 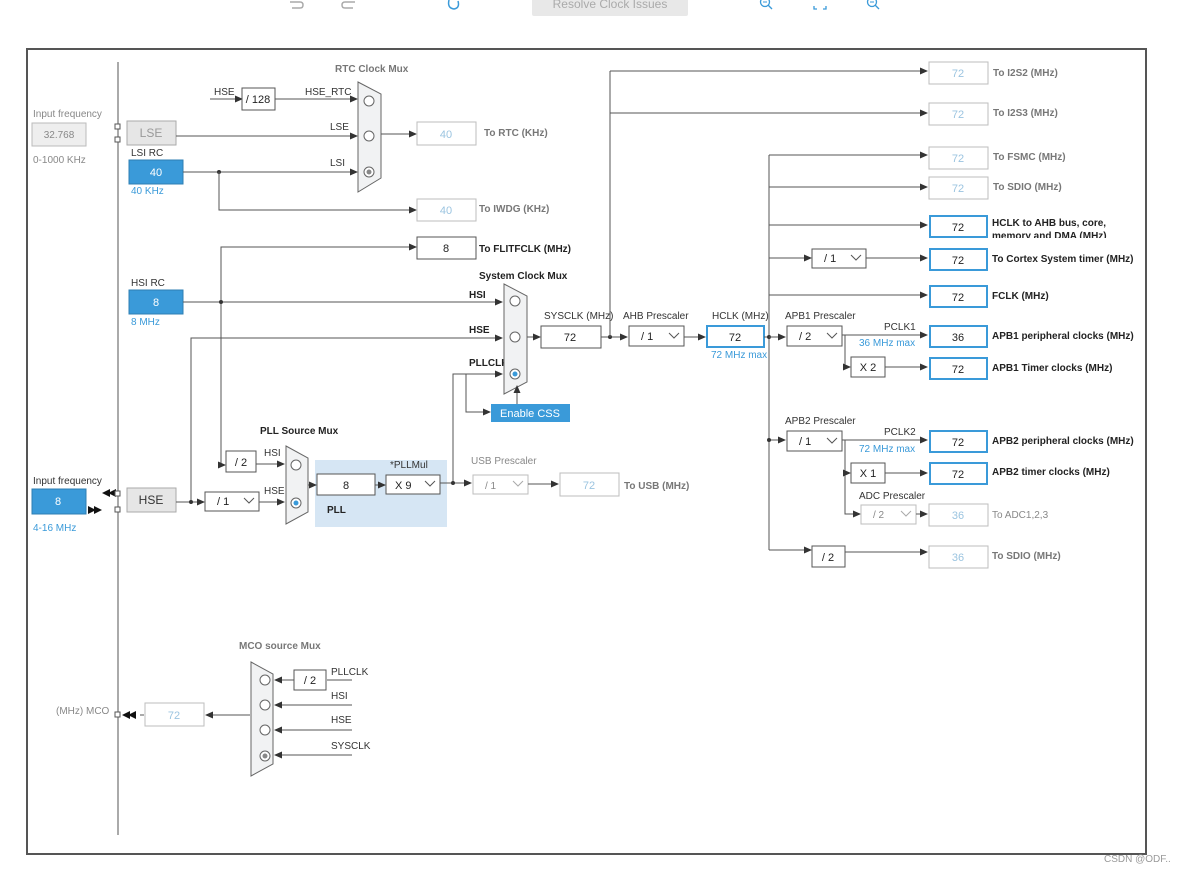 I want to click on apb2-periph-value: 72, so click(x=958, y=443).